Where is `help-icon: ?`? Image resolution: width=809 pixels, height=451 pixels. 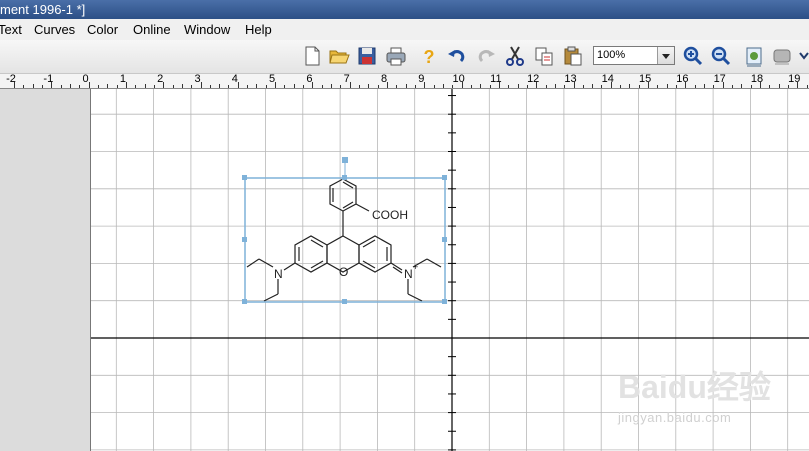
help-icon: ? is located at coordinates (429, 56).